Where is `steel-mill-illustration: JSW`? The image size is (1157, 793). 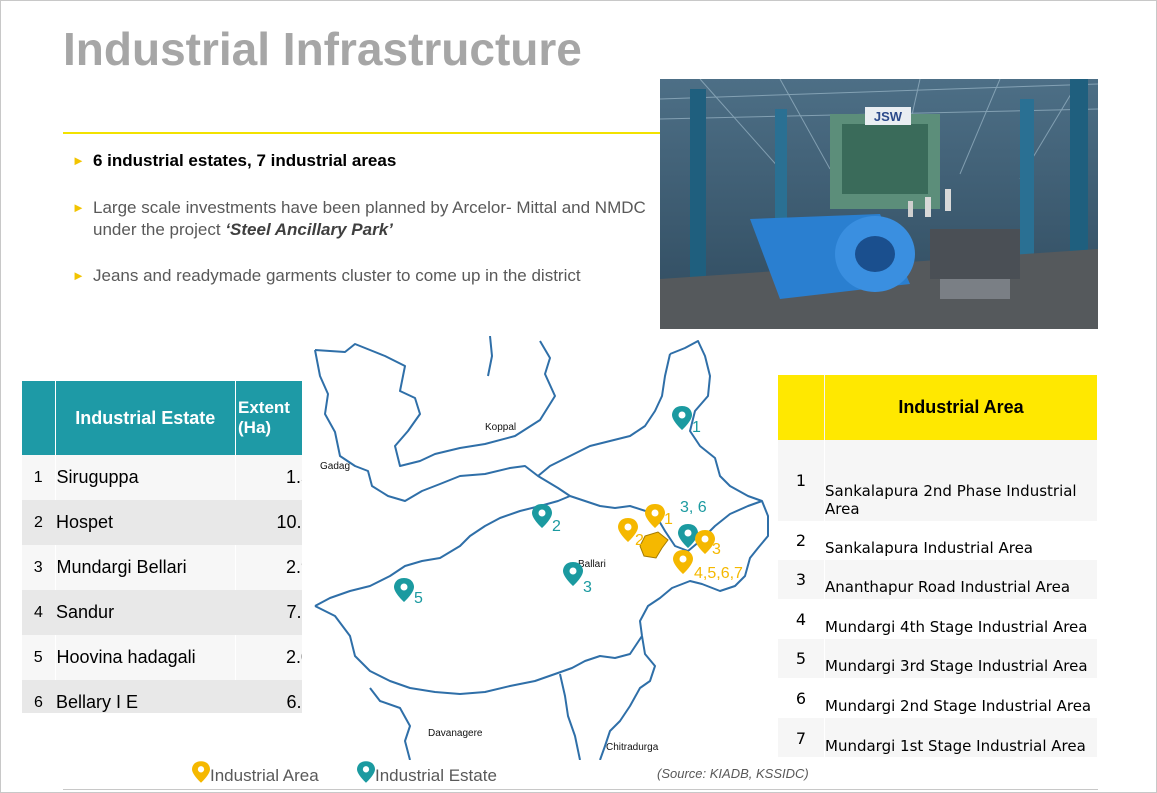 steel-mill-illustration: JSW is located at coordinates (879, 204).